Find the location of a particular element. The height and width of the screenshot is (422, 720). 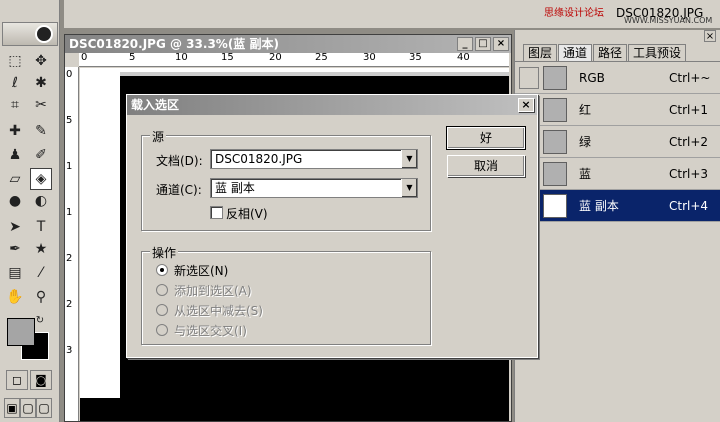

standard-mode-button: ◻ is located at coordinates (17, 380).